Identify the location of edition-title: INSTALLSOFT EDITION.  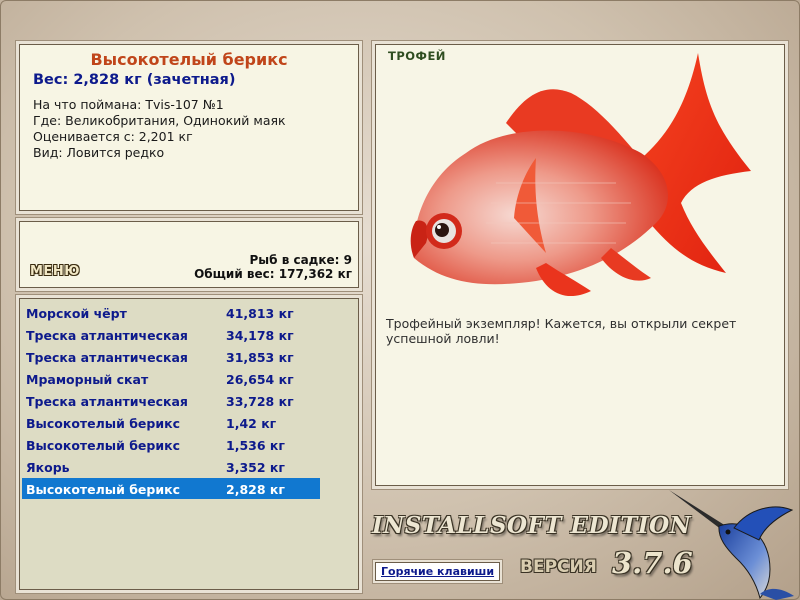
(532, 525).